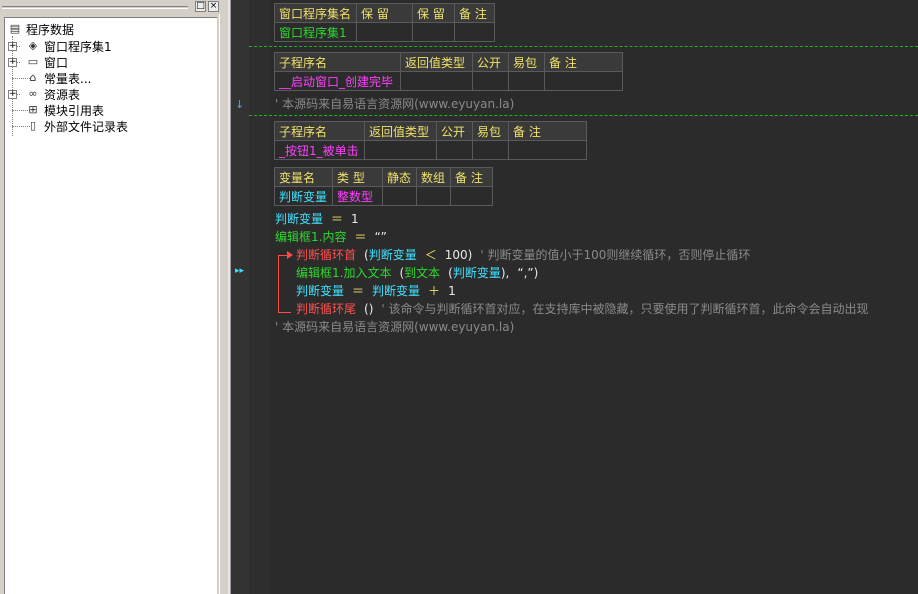 This screenshot has height=594, width=918. Describe the element at coordinates (64, 110) in the screenshot. I see `tree-item-modules: ⊞ 模块引用表` at that location.